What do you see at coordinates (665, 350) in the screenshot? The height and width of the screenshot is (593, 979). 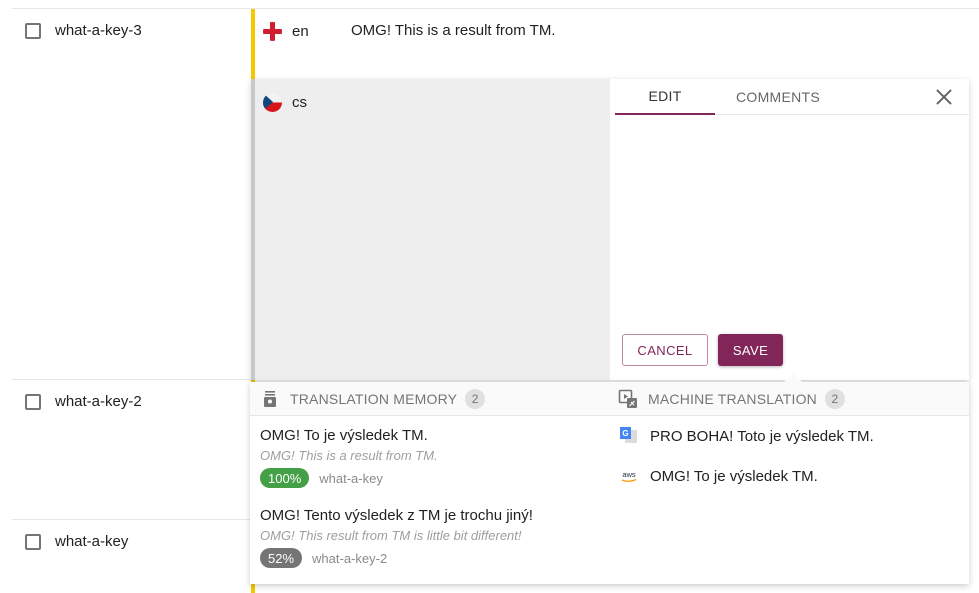 I see `cancel-button: CANCEL` at bounding box center [665, 350].